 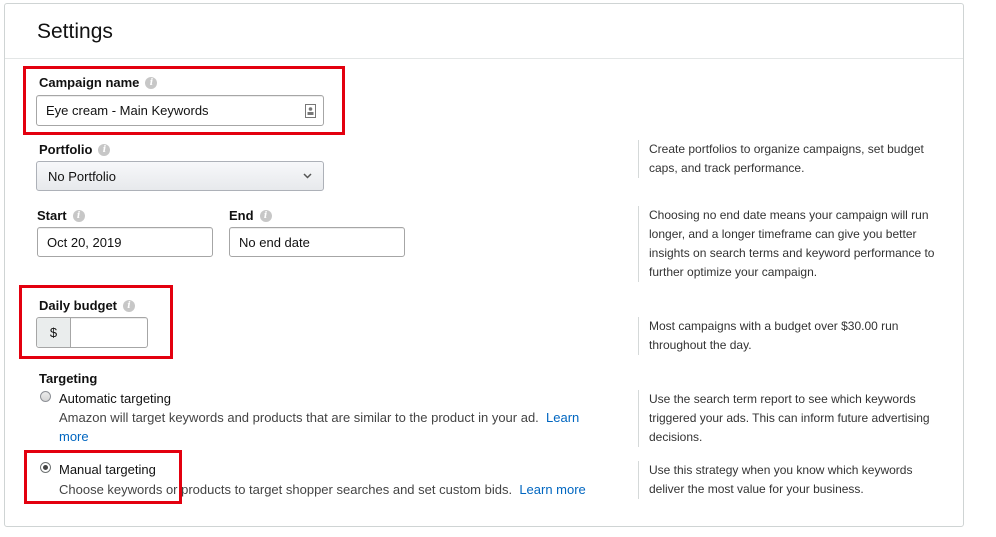 What do you see at coordinates (317, 242) in the screenshot?
I see `end-date-input: No end date` at bounding box center [317, 242].